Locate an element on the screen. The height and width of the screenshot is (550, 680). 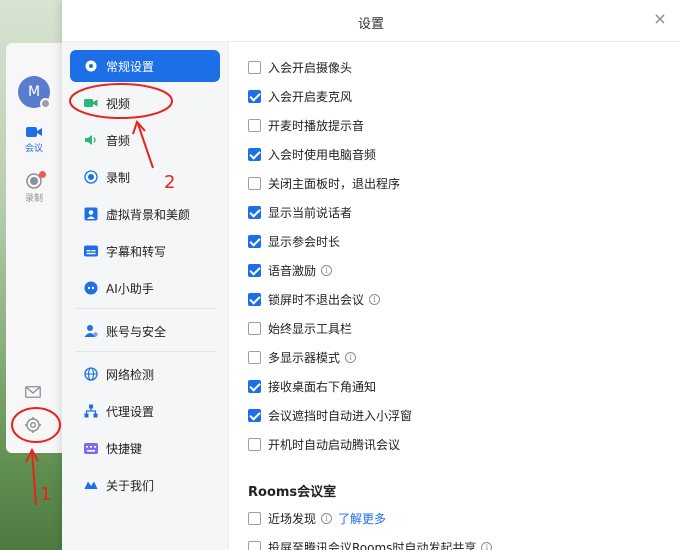
rail-record: 录制 is located at coordinates (34, 187).